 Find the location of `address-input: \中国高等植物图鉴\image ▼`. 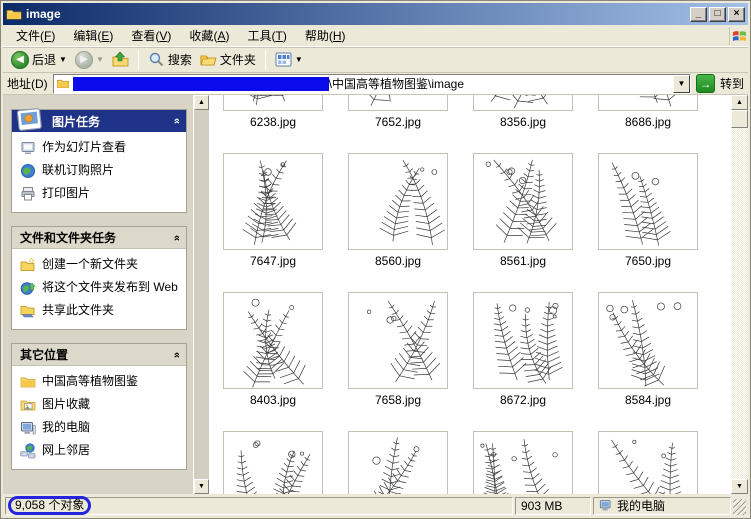

address-input: \中国高等植物图鉴\image ▼ is located at coordinates (371, 83).